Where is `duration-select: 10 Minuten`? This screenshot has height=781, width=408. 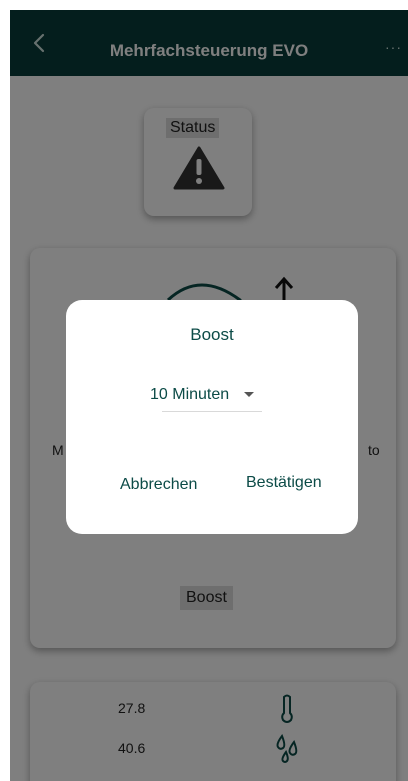 duration-select: 10 Minuten is located at coordinates (206, 399).